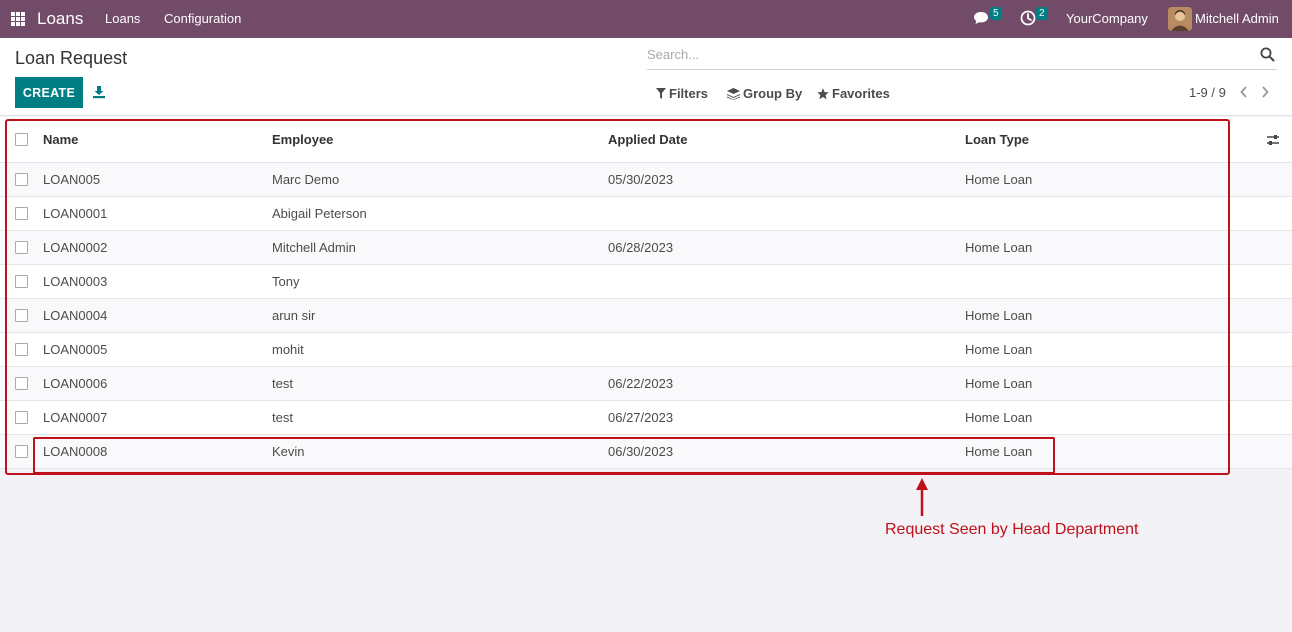 Image resolution: width=1292 pixels, height=632 pixels. Describe the element at coordinates (71, 58) in the screenshot. I see `page-title: Loan Request` at that location.